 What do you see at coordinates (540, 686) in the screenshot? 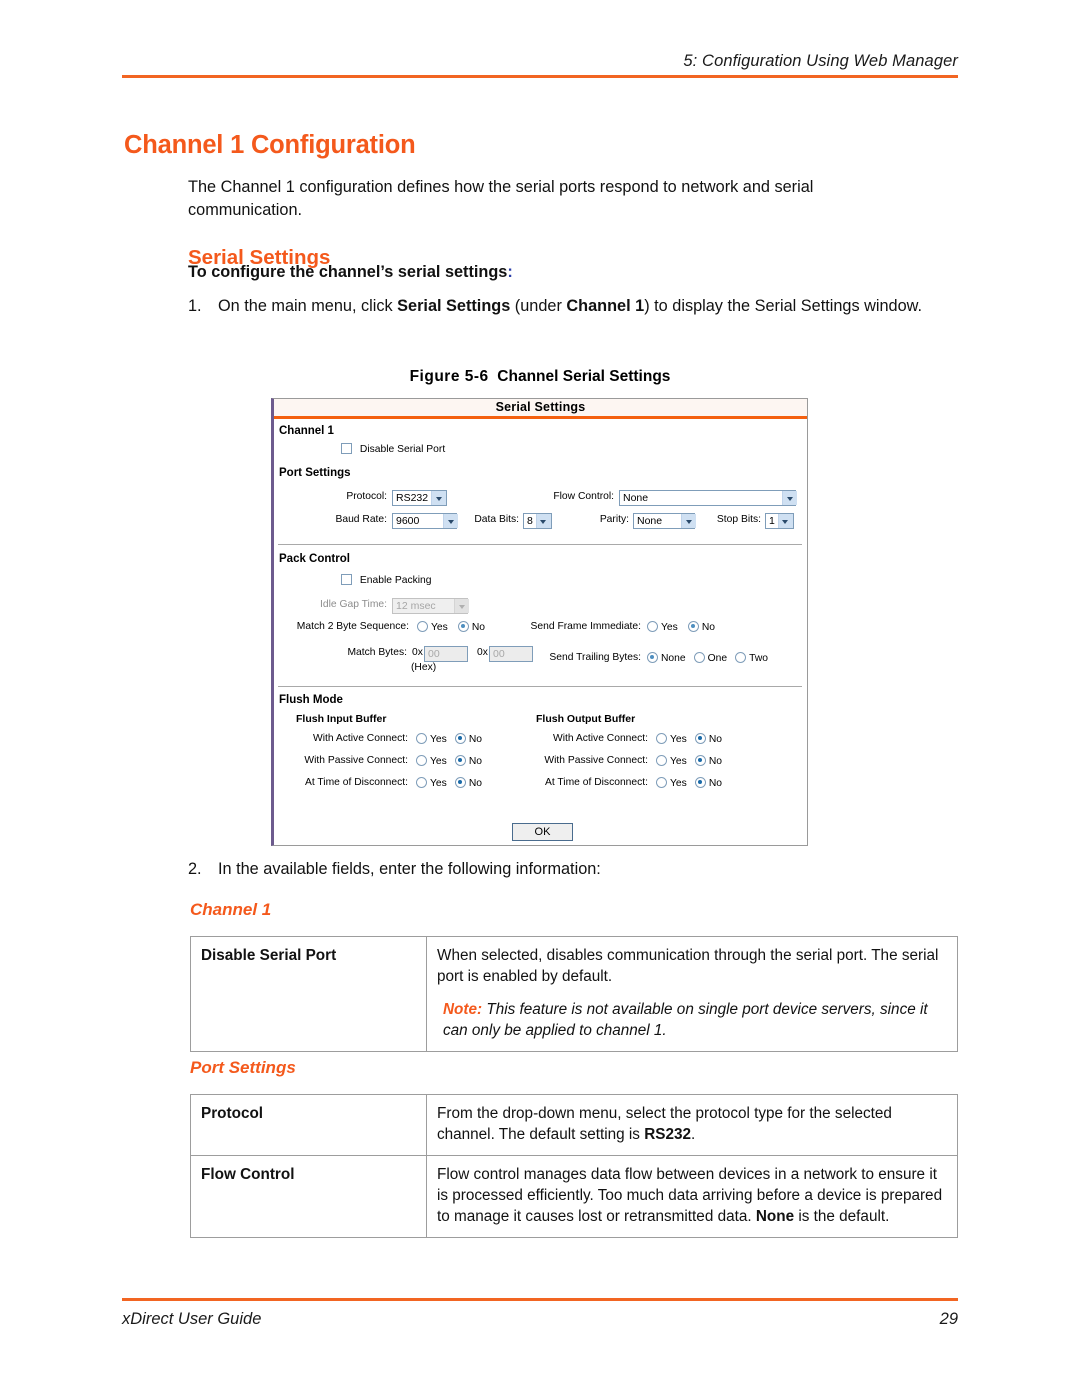
I see `divider-pack-control` at bounding box center [540, 686].